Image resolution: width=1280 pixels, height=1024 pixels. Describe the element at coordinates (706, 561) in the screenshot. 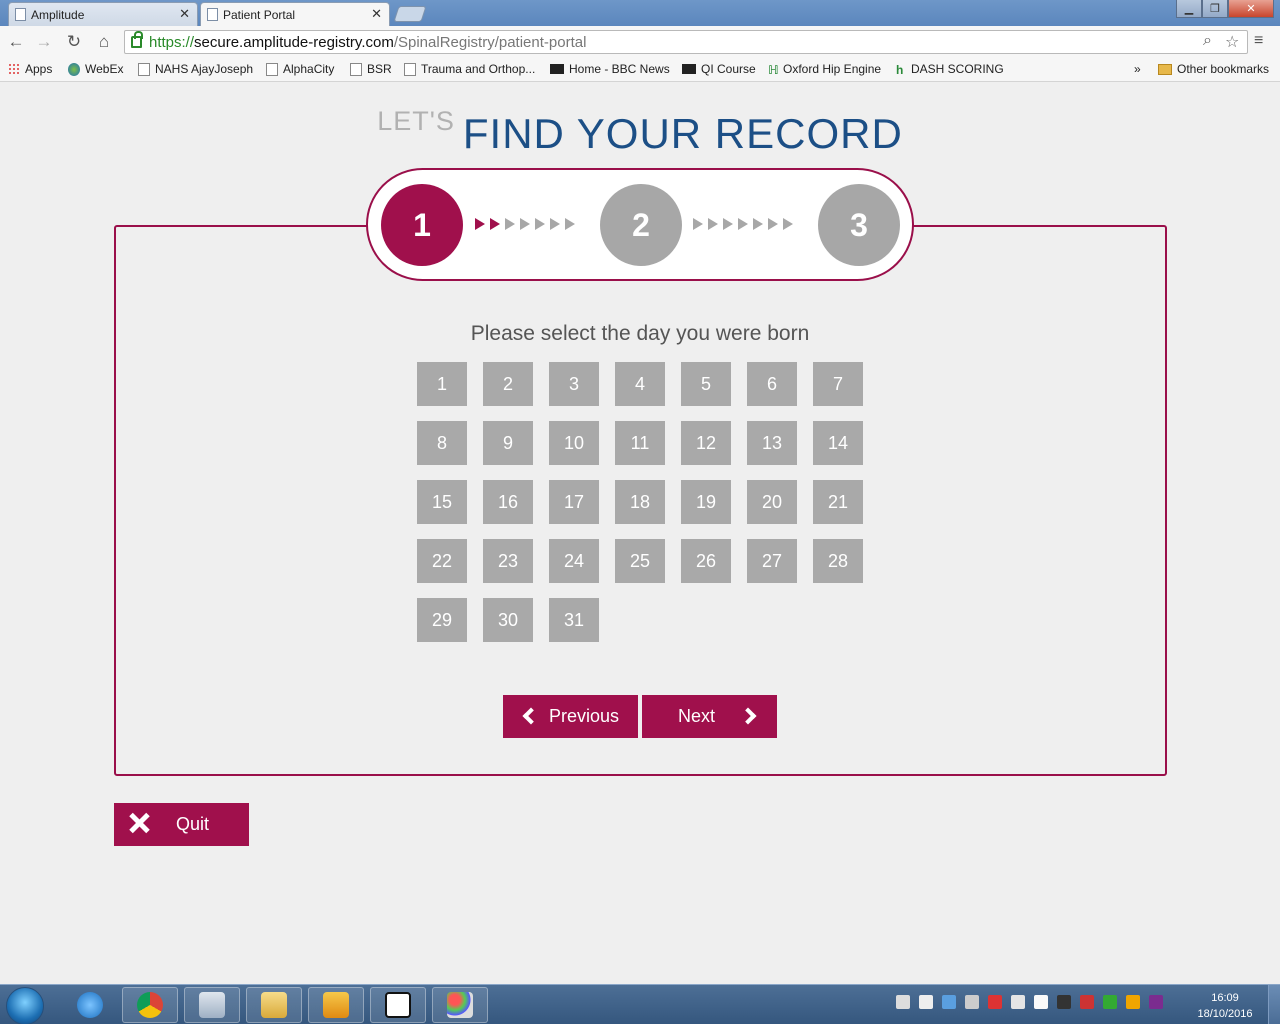

I see `day-button-26: 26` at that location.